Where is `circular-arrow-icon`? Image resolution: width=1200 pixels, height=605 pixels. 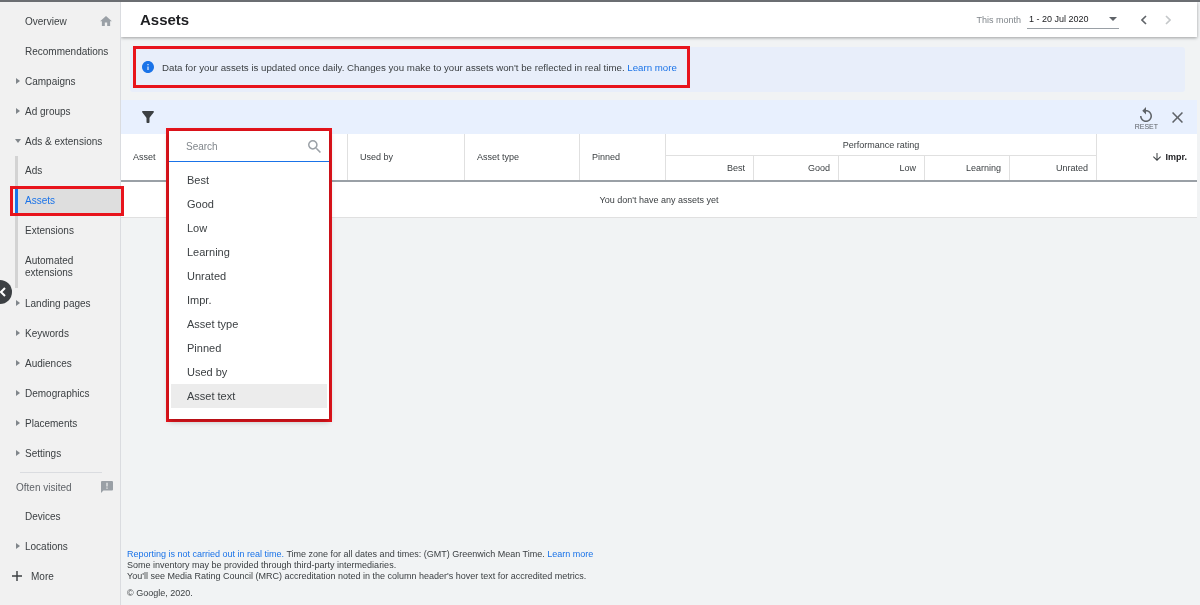
circular-arrow-icon is located at coordinates (1146, 114).